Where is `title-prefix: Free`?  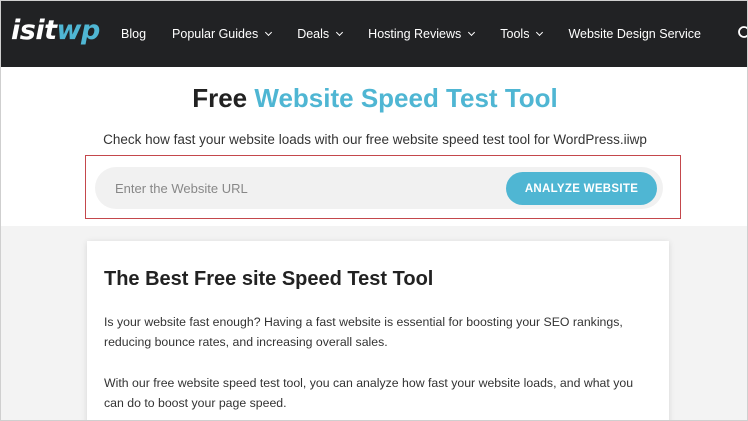 title-prefix: Free is located at coordinates (223, 98).